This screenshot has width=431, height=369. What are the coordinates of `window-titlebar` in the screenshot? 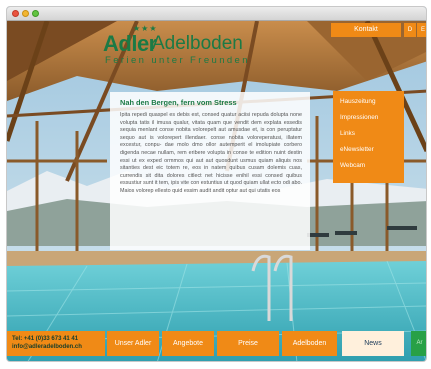 It's located at (216, 14).